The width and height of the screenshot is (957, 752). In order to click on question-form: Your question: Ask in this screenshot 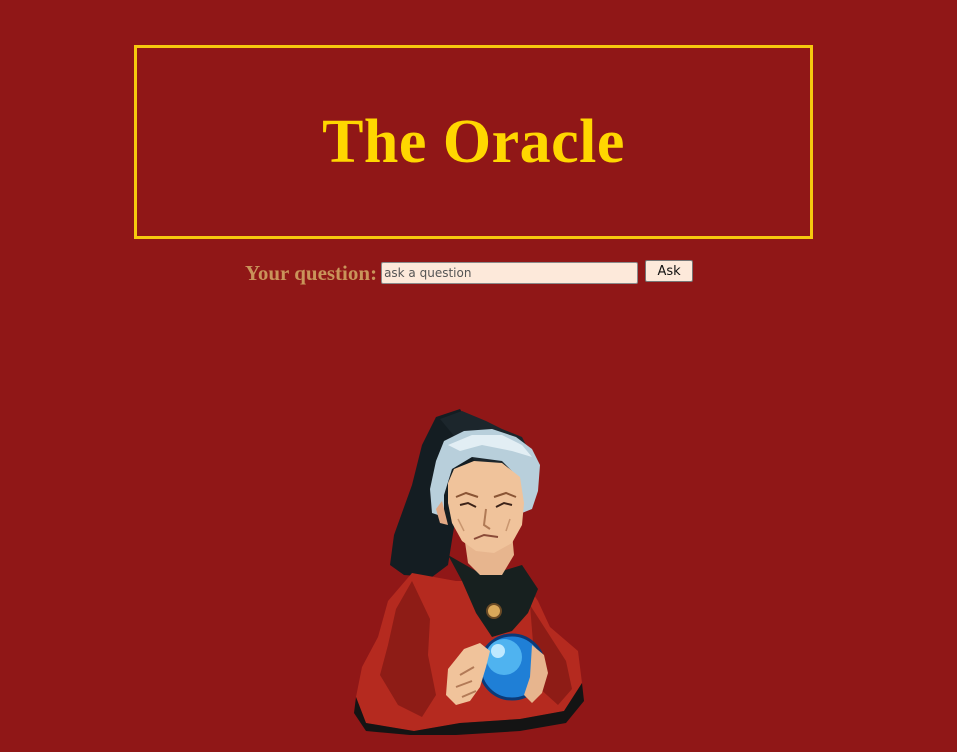, I will do `click(469, 272)`.